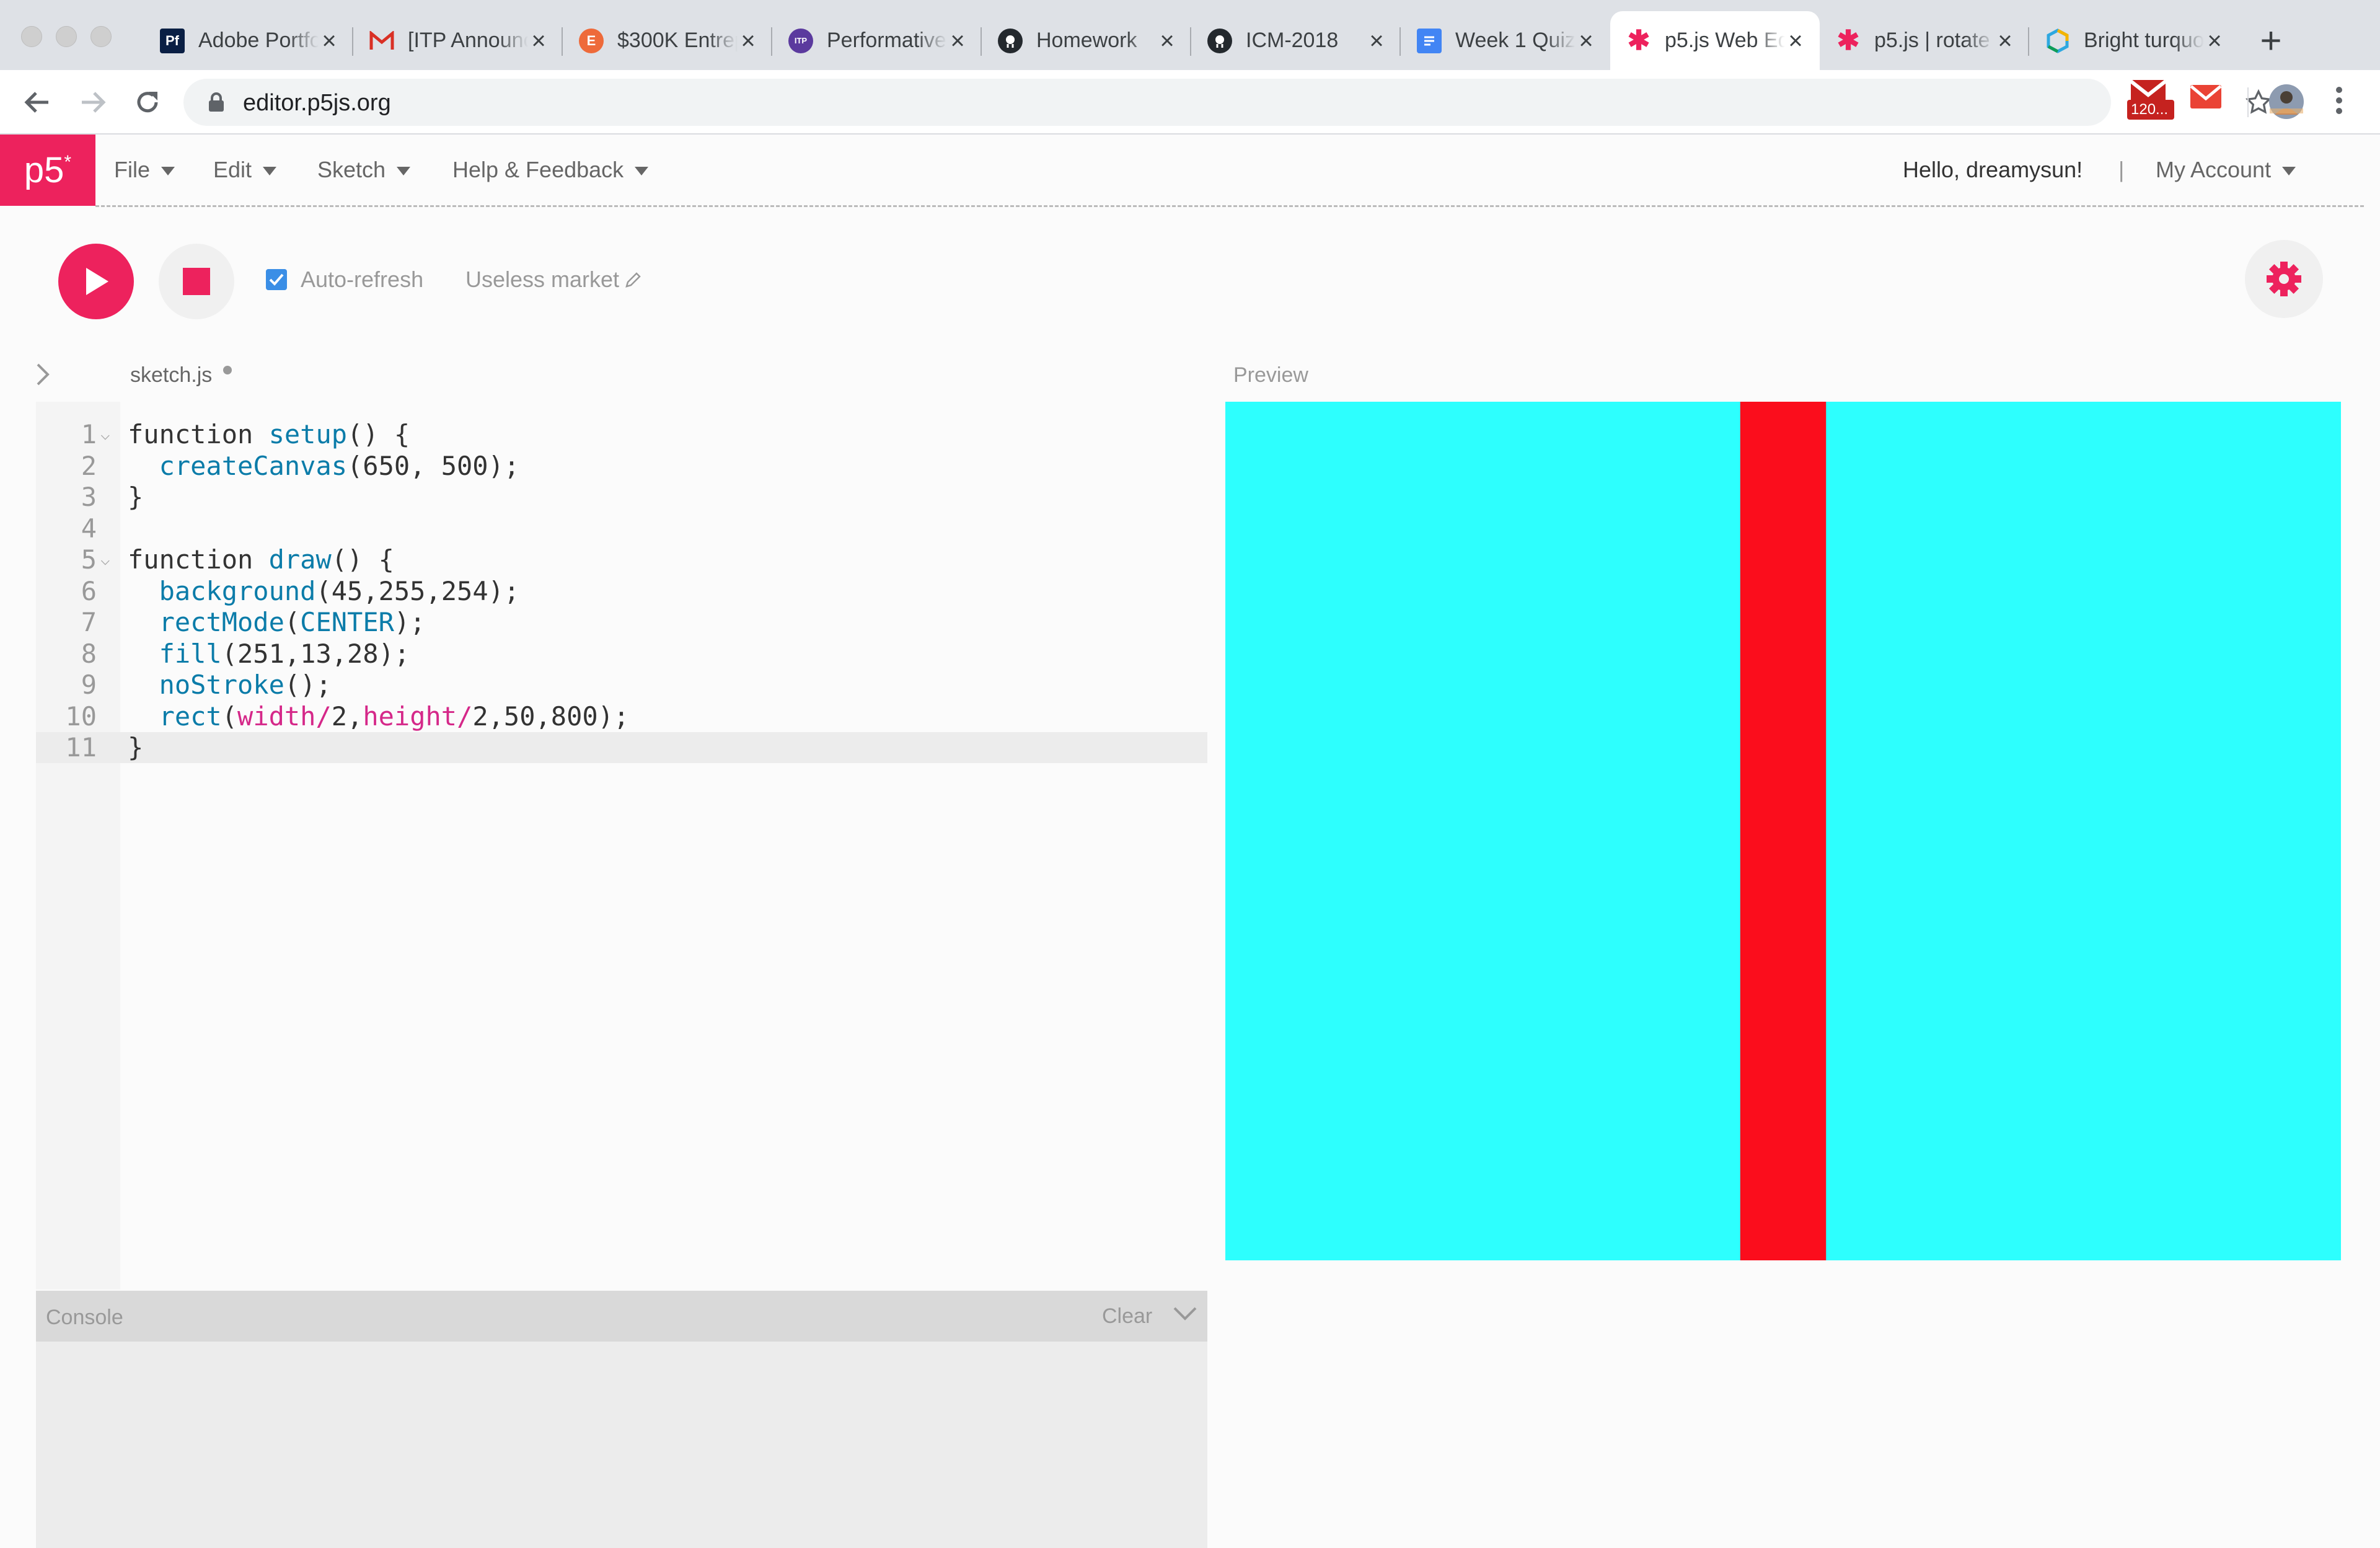 This screenshot has width=2380, height=1548. I want to click on browser-tab: ITP Performative Avatars×, so click(877, 40).